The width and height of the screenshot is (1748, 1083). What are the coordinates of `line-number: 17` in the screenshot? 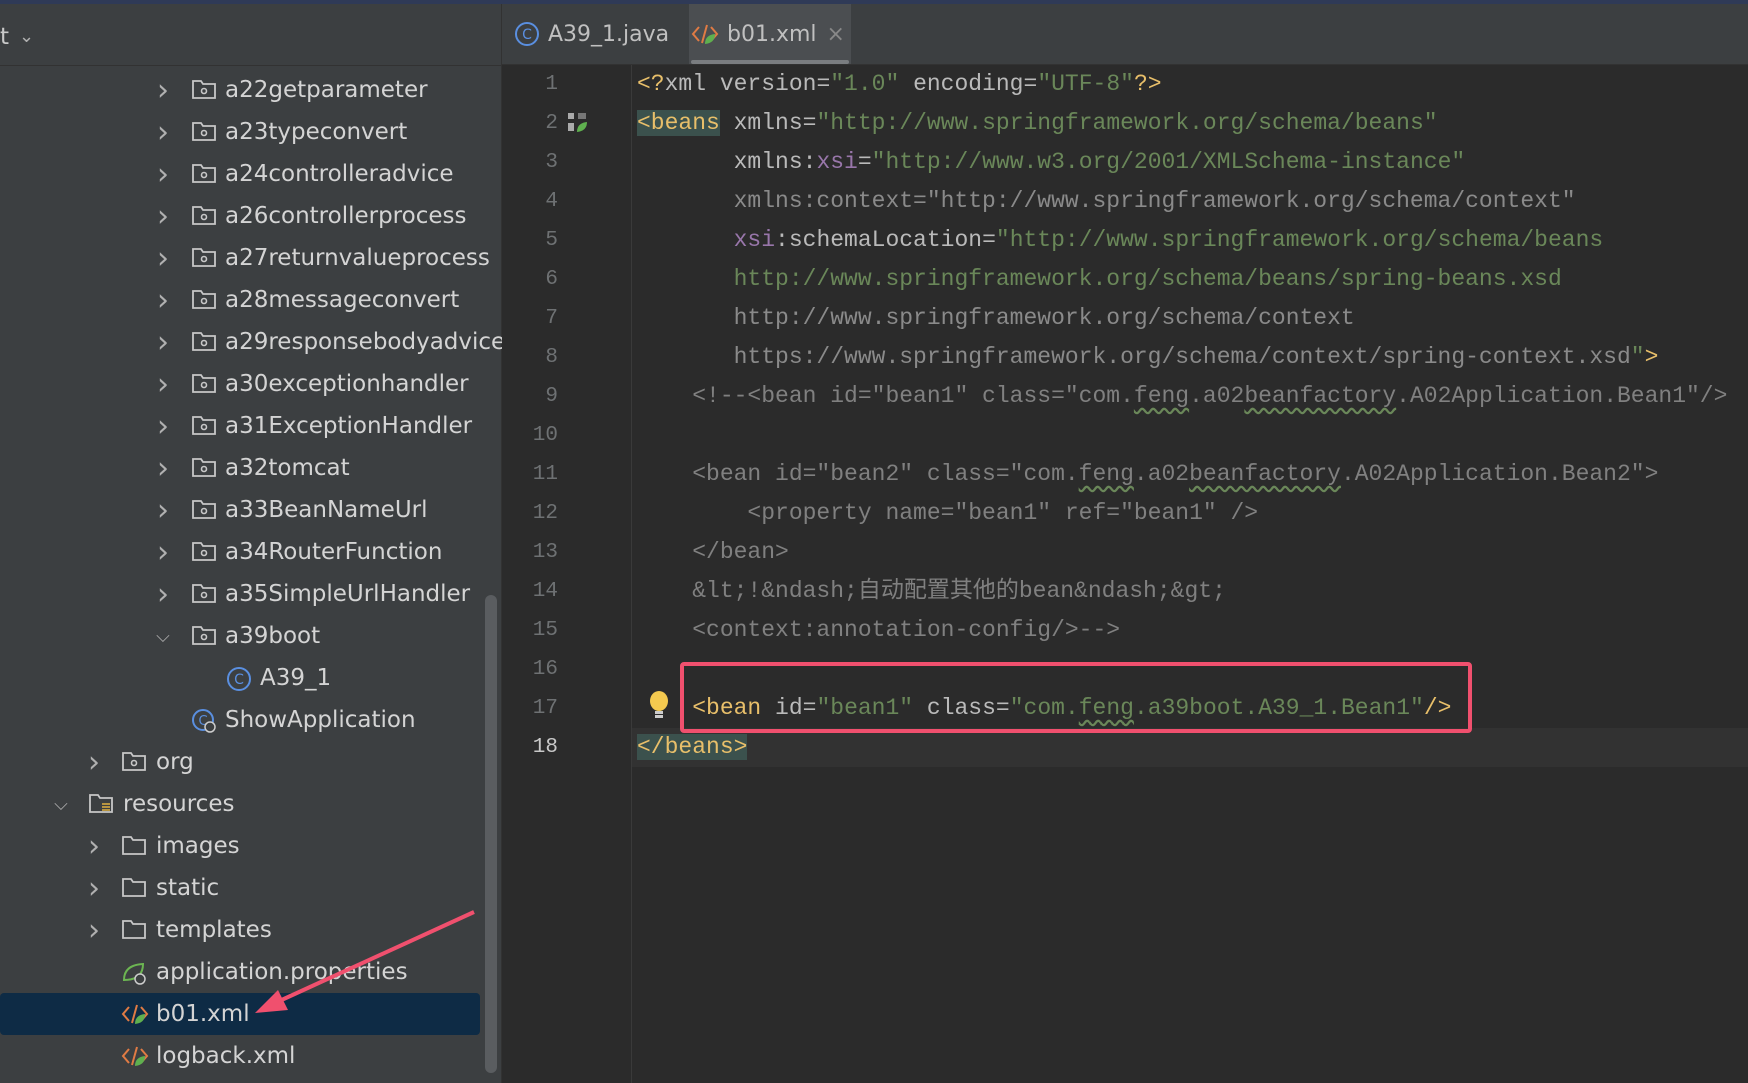 It's located at (545, 708).